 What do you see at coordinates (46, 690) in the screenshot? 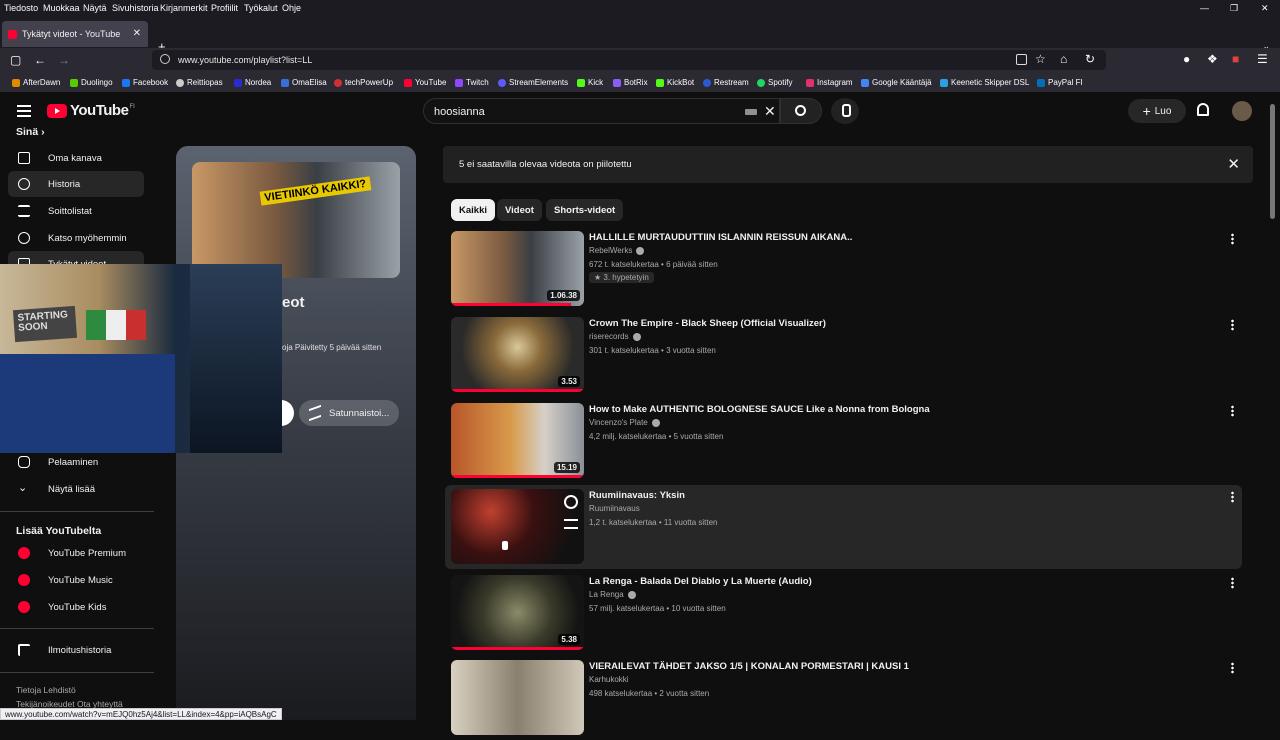
I see `footer-links-1: Tietoja Lehdistö` at bounding box center [46, 690].